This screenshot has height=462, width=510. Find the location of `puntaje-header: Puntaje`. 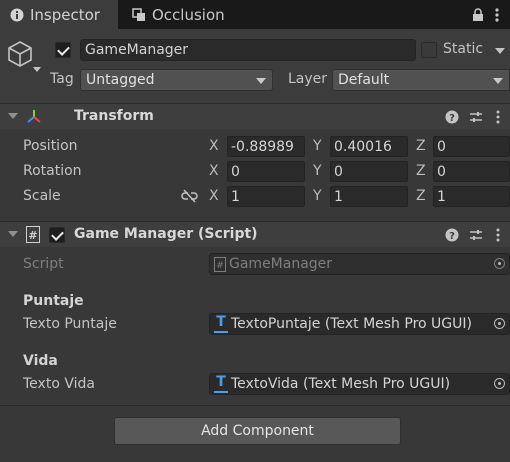

puntaje-header: Puntaje is located at coordinates (53, 301).